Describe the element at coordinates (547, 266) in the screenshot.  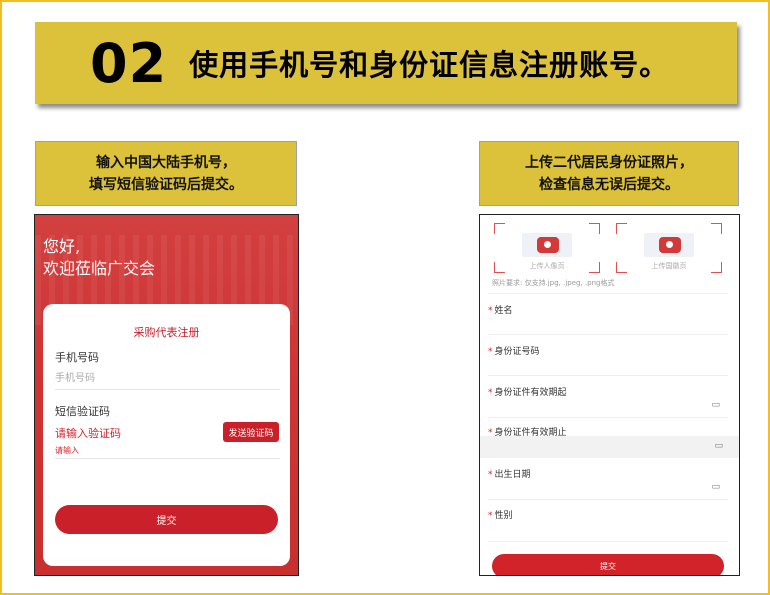
I see `upload-portrait-caption: 上传人像页` at that location.